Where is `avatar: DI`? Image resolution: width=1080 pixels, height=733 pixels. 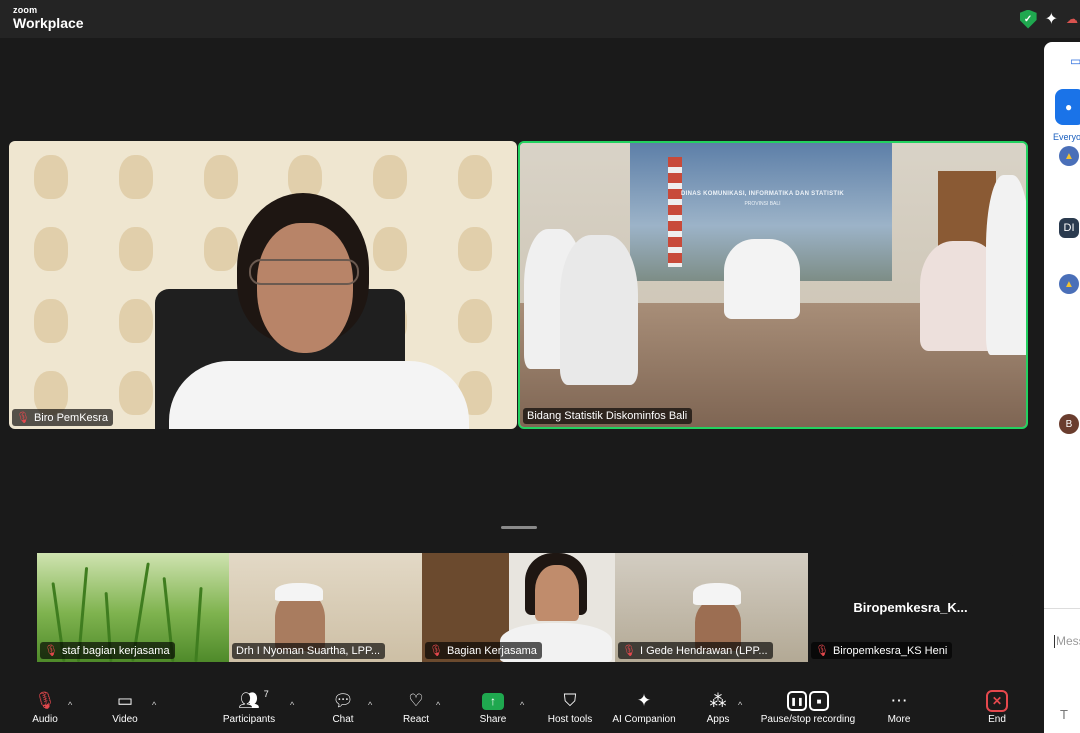
avatar: DI is located at coordinates (1069, 228).